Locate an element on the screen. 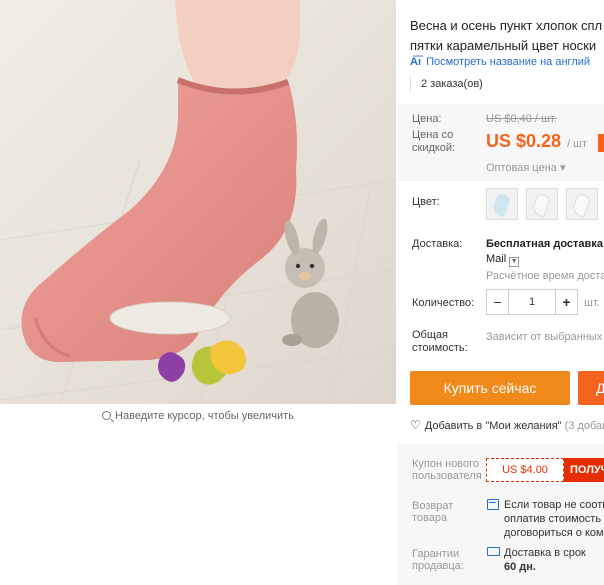 Image resolution: width=604 pixels, height=585 pixels. shipping-label: Доставка: is located at coordinates (437, 244).